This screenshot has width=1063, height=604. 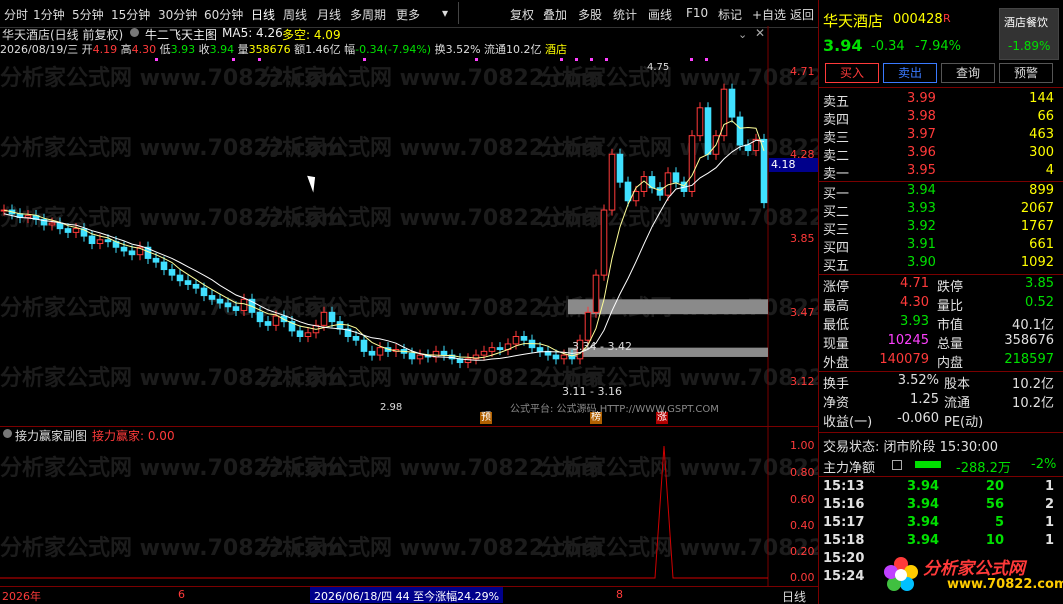 What do you see at coordinates (295, 14) in the screenshot?
I see `period-tab-7: 周线` at bounding box center [295, 14].